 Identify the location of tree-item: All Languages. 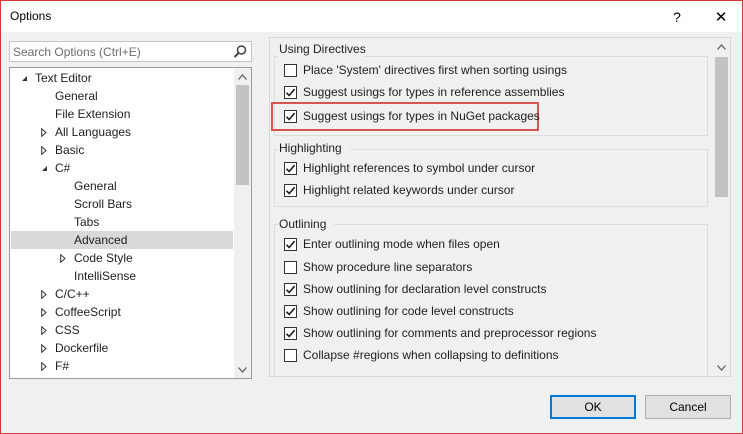
(122, 132).